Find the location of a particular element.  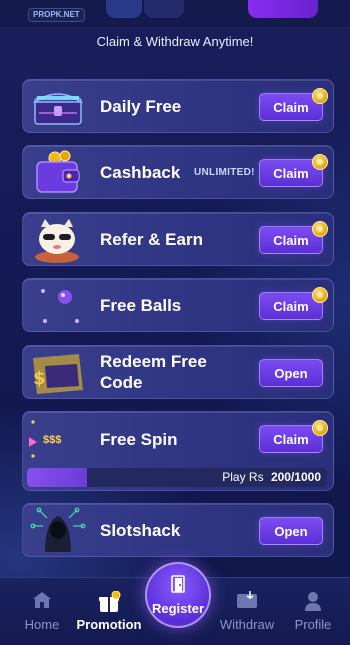

nav-home: Home is located at coordinates (42, 611).